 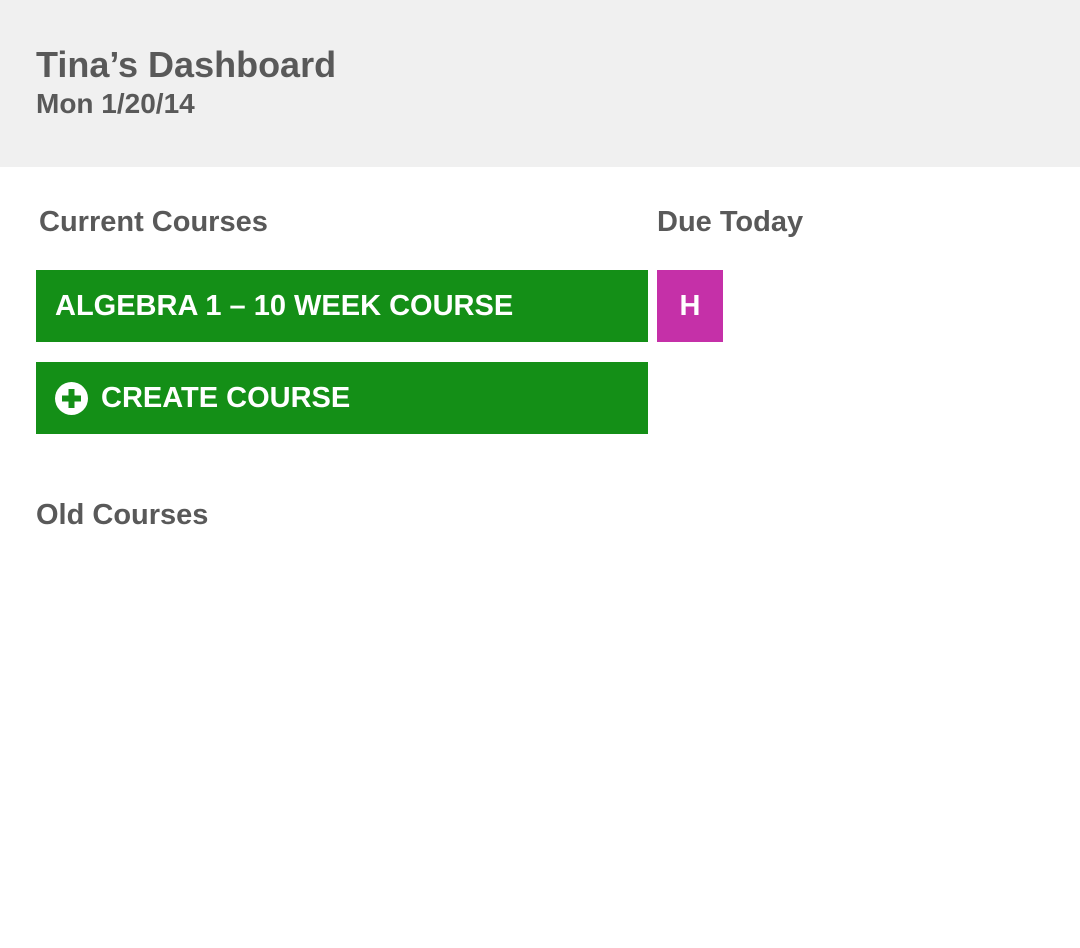 I want to click on page-title: Tina’s Dashboard, so click(x=186, y=64).